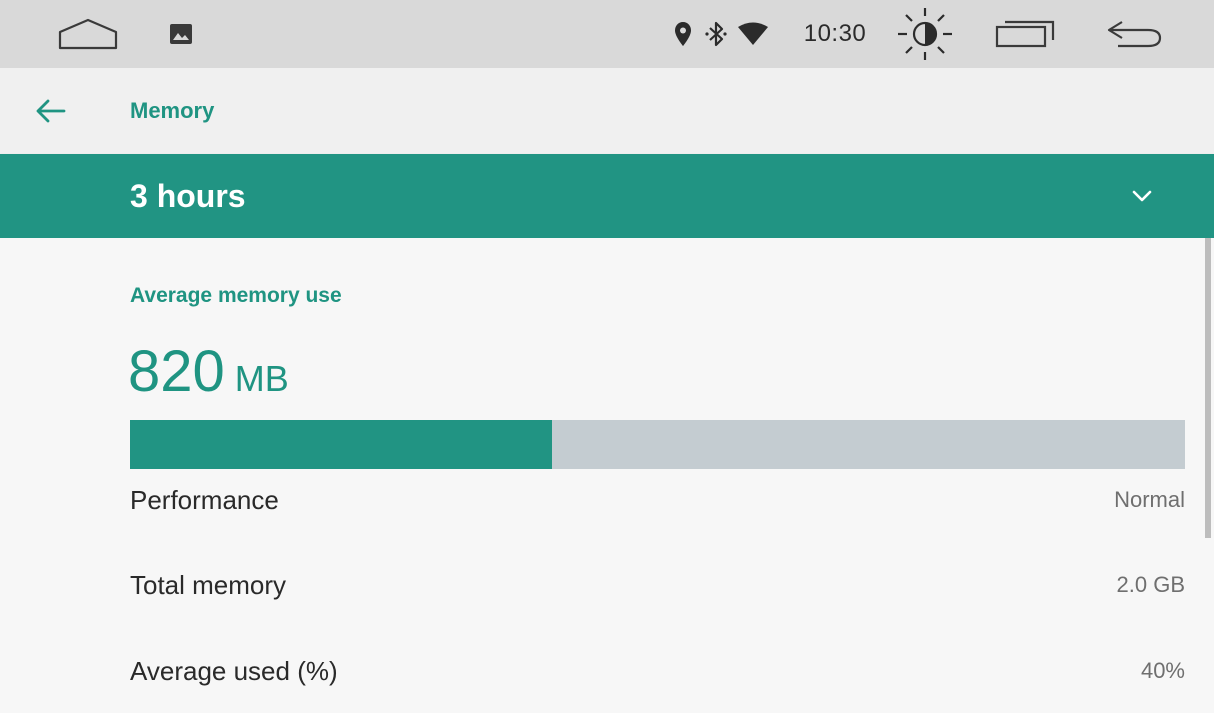 This screenshot has width=1214, height=713. What do you see at coordinates (208, 584) in the screenshot?
I see `stat-label: Total memory` at bounding box center [208, 584].